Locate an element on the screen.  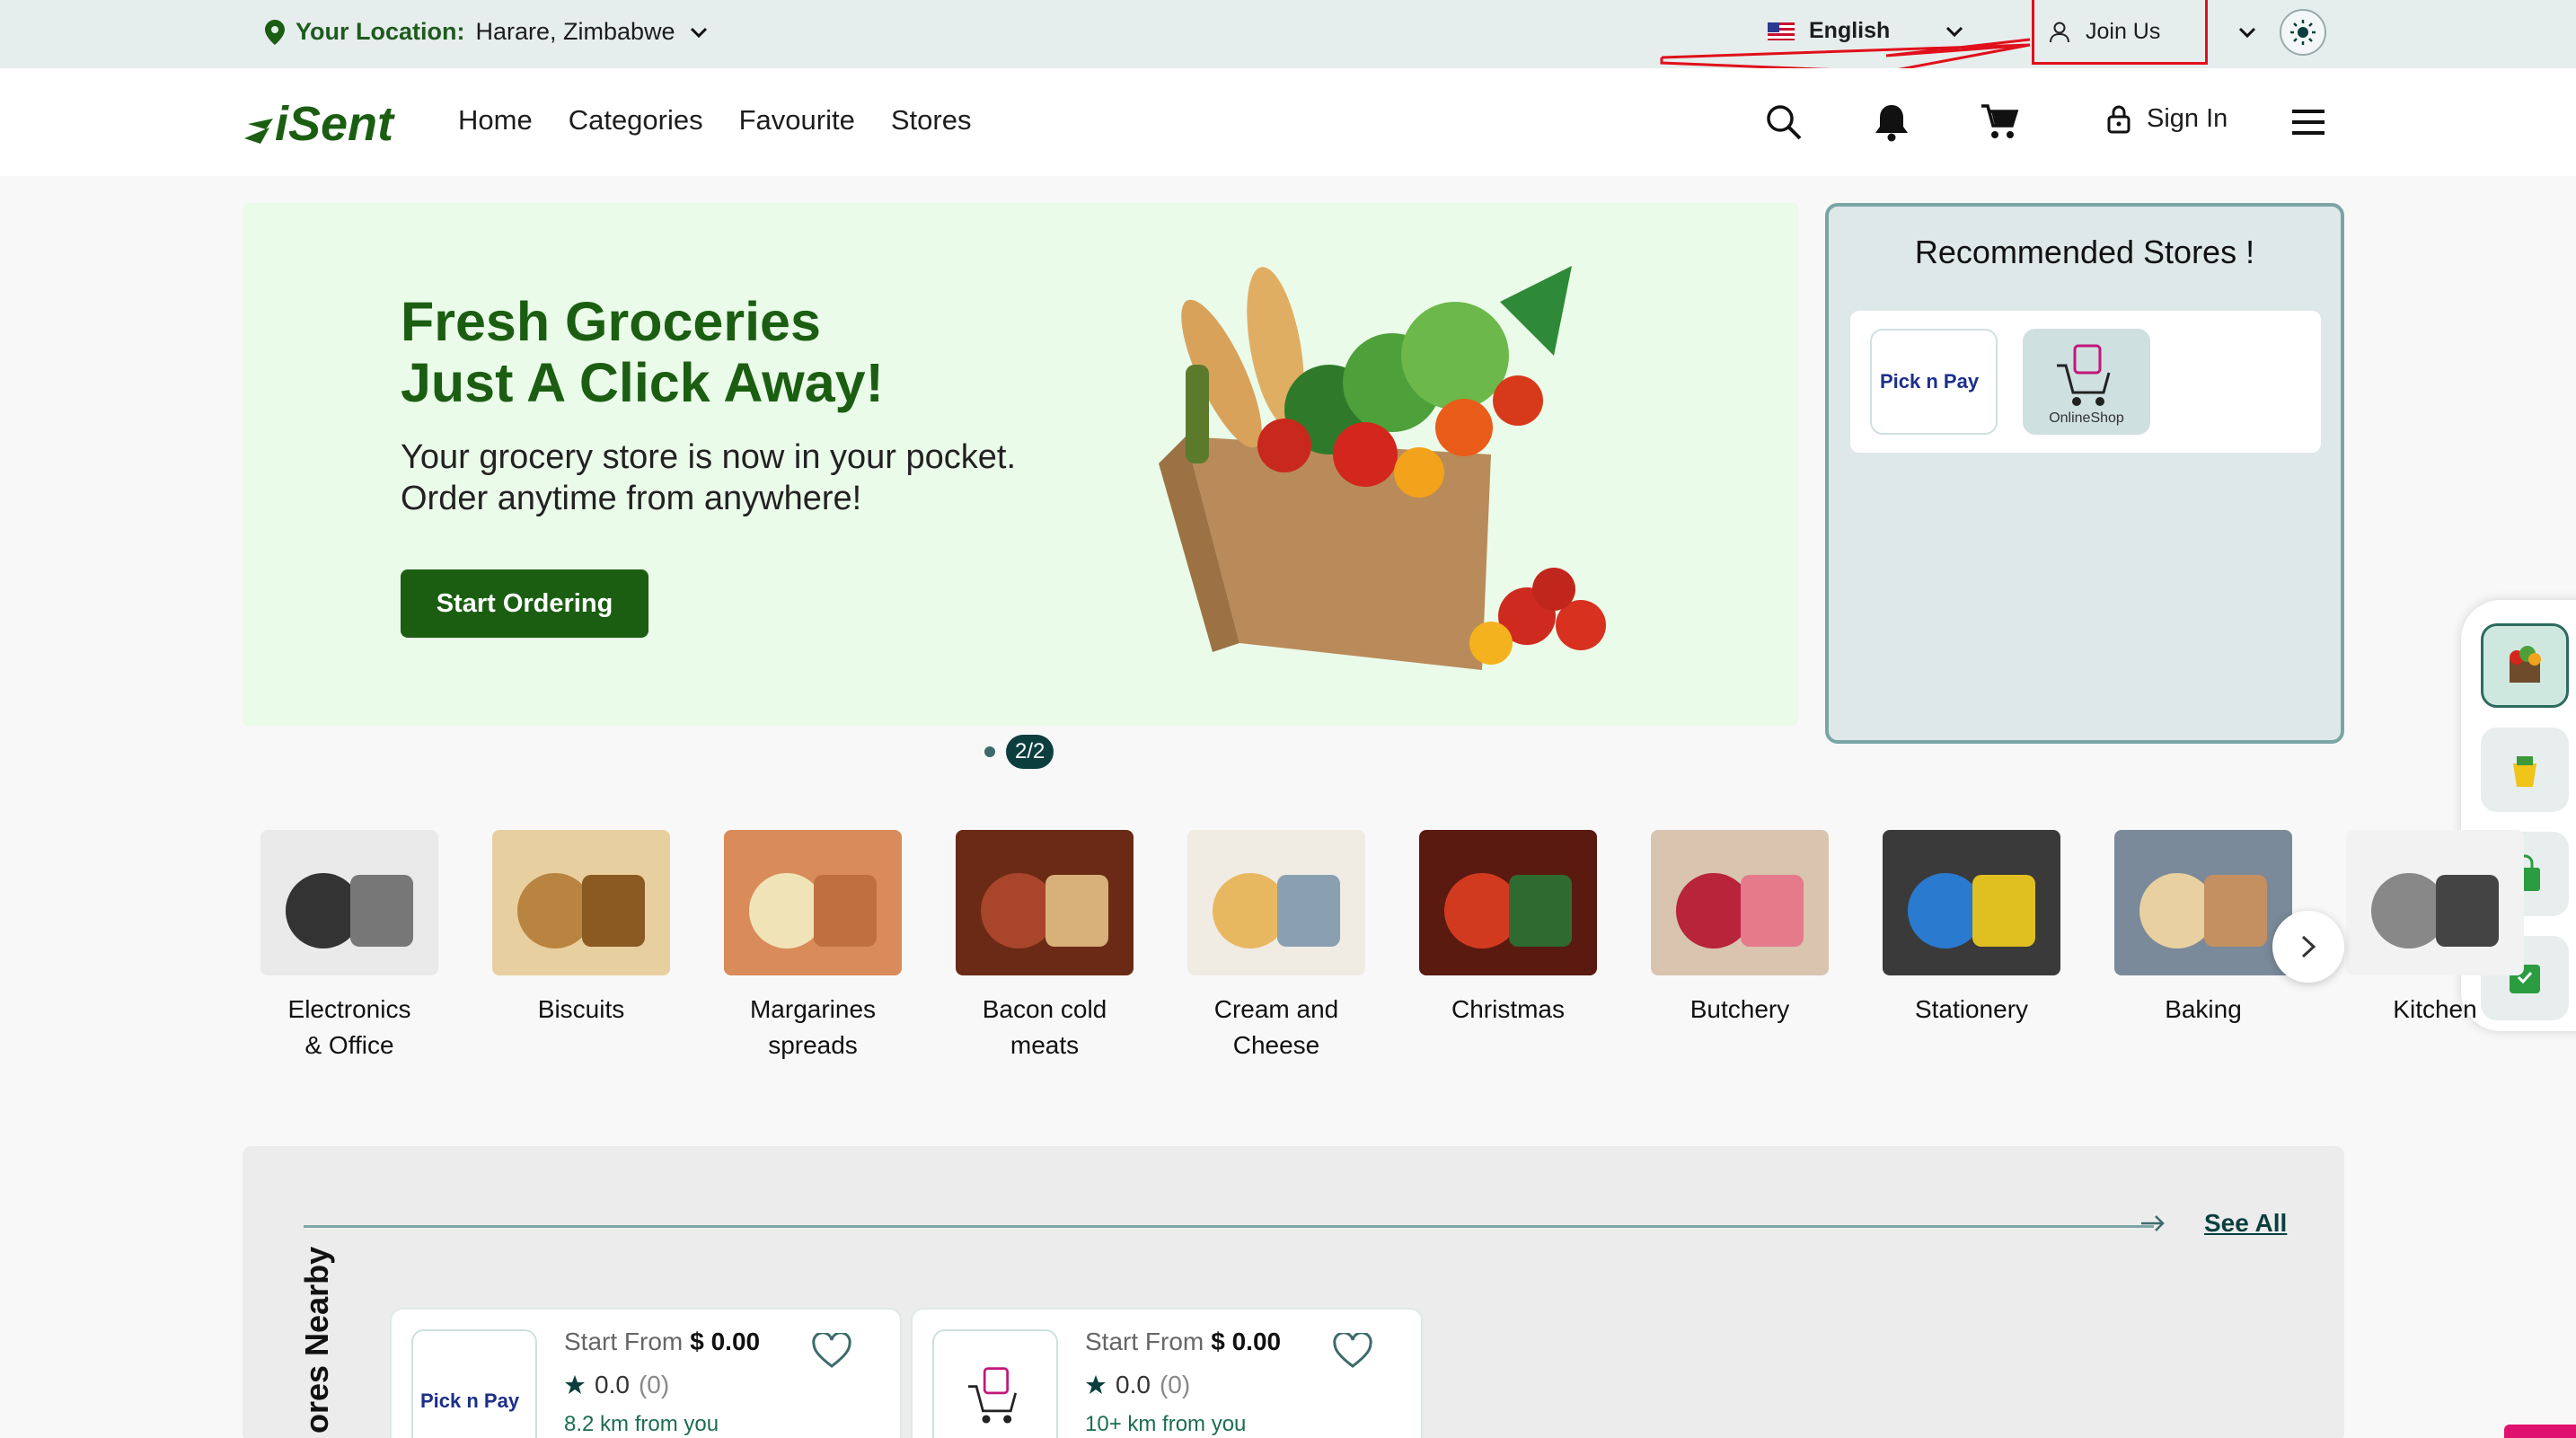
carousel-dot is located at coordinates (989, 751).